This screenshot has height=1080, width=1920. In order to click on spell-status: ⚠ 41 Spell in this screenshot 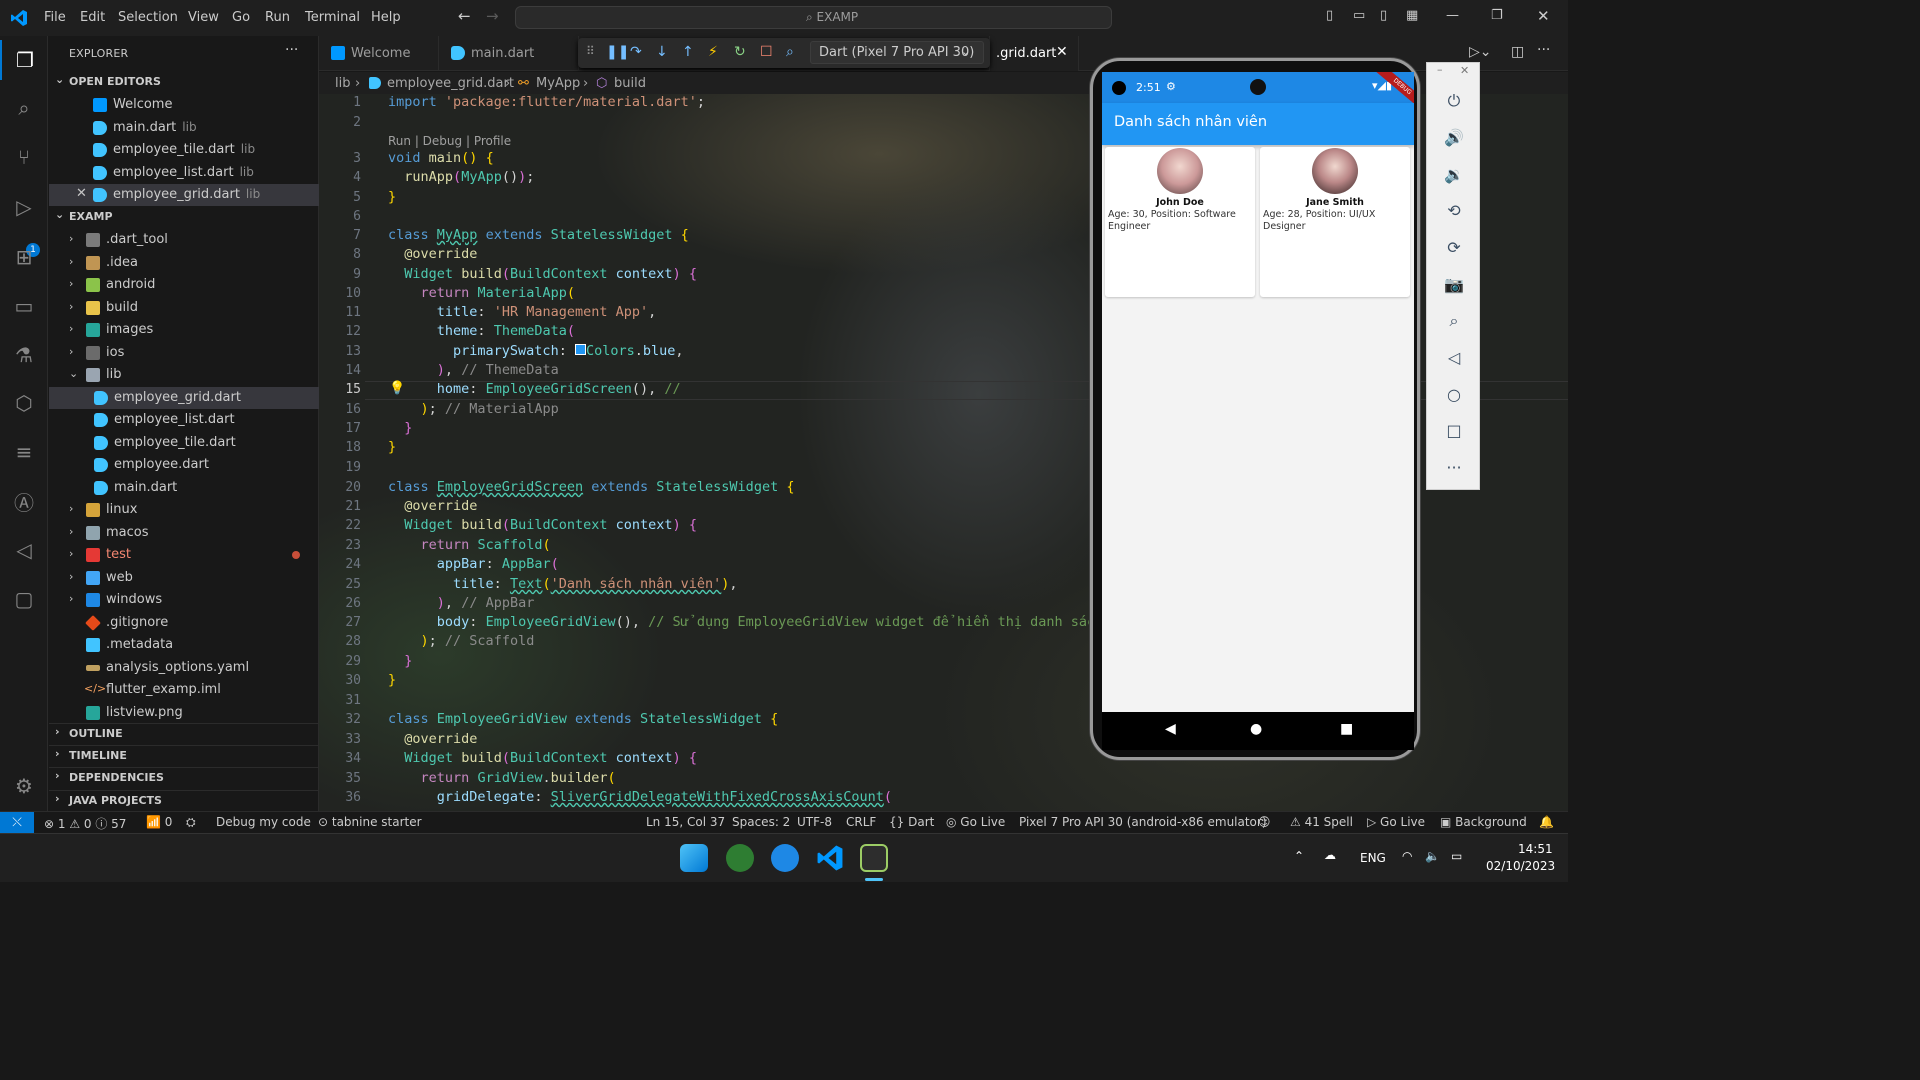, I will do `click(1321, 822)`.